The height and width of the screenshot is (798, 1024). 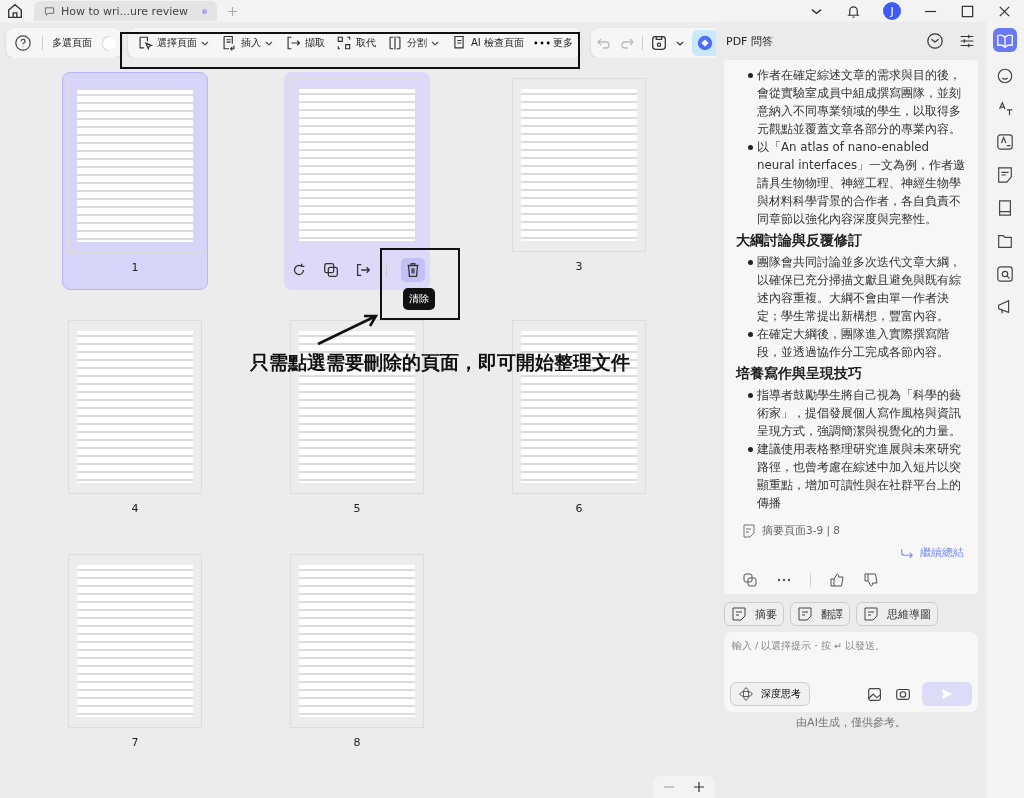 I want to click on book-icon, so click(x=1005, y=208).